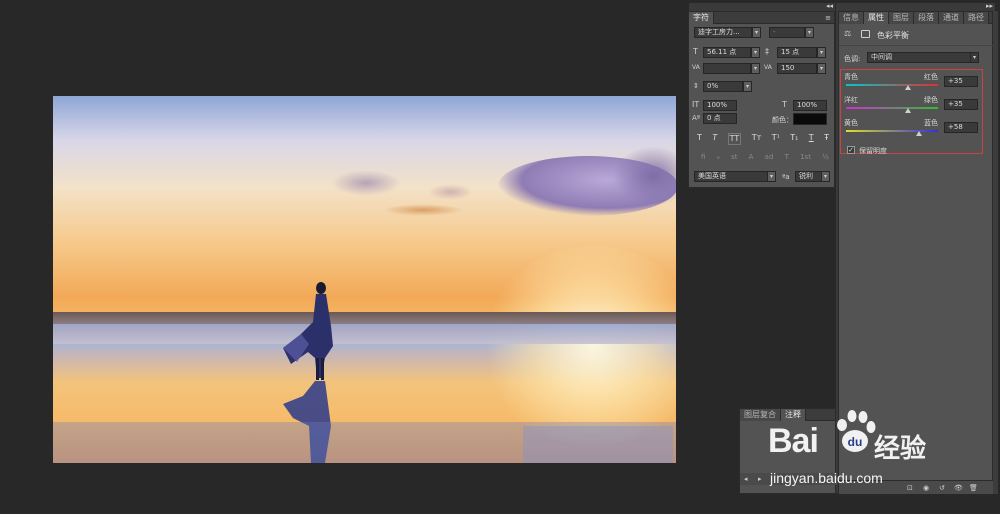 This screenshot has height=514, width=1000. Describe the element at coordinates (746, 479) in the screenshot. I see `previous-note-icon: ◂` at that location.